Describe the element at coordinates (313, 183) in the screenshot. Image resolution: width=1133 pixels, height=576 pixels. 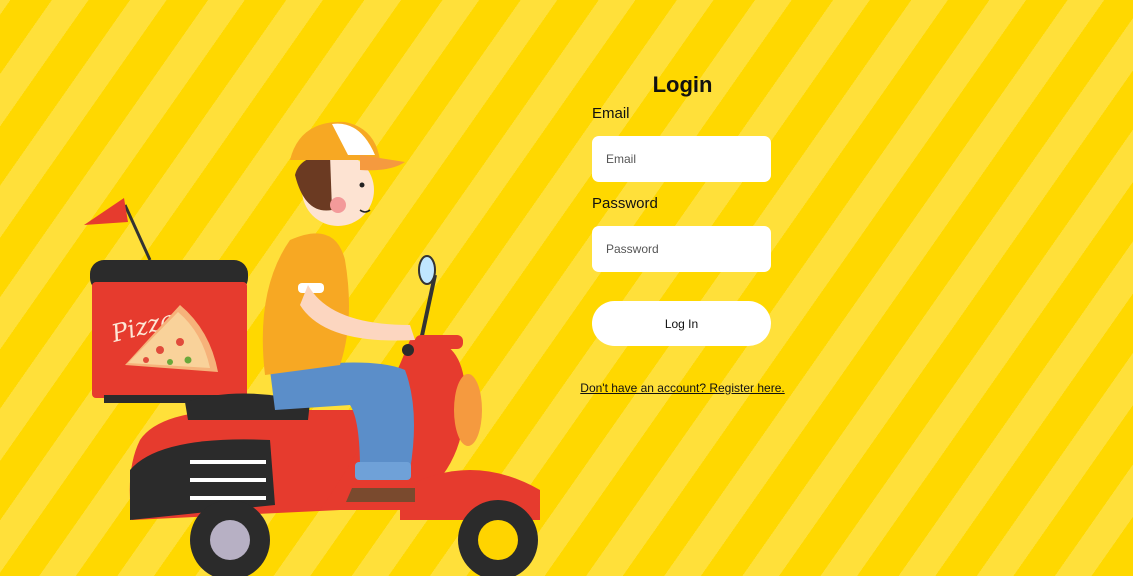
I see `rider-hair` at that location.